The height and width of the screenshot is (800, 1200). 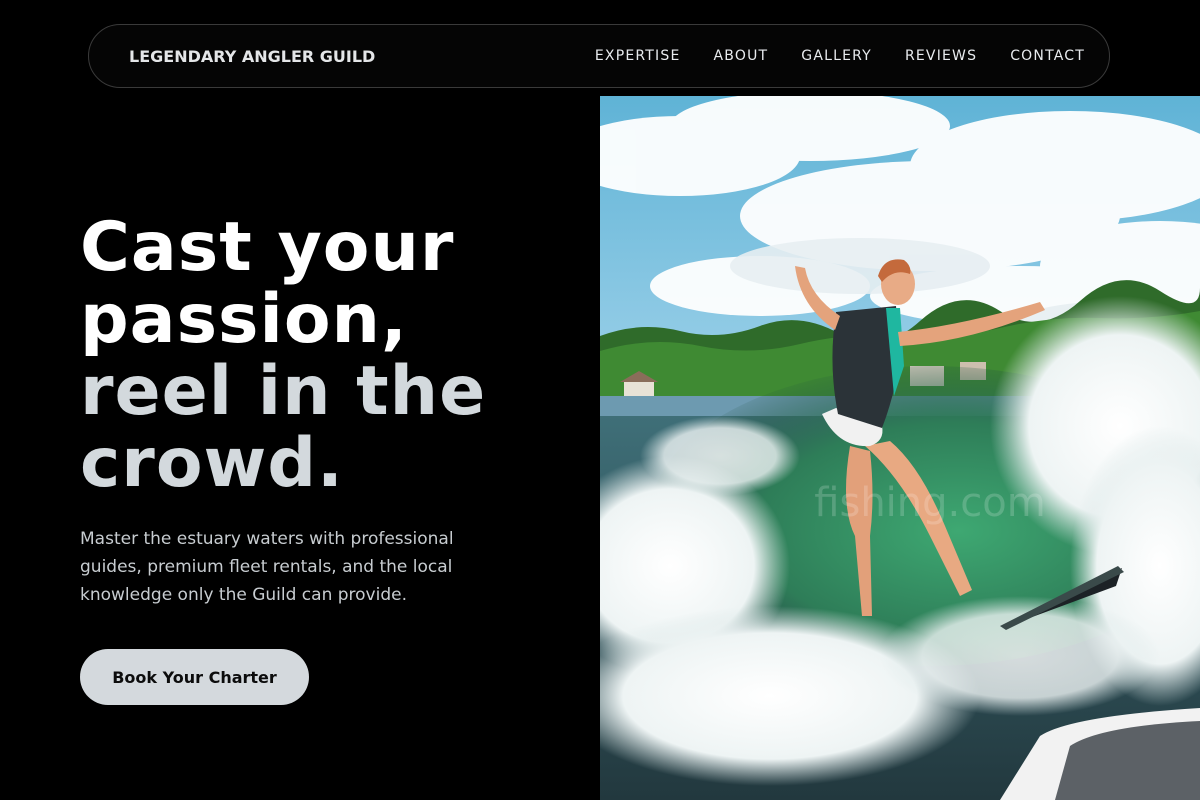 I want to click on hero-title-line-1: Cast your, so click(x=267, y=247).